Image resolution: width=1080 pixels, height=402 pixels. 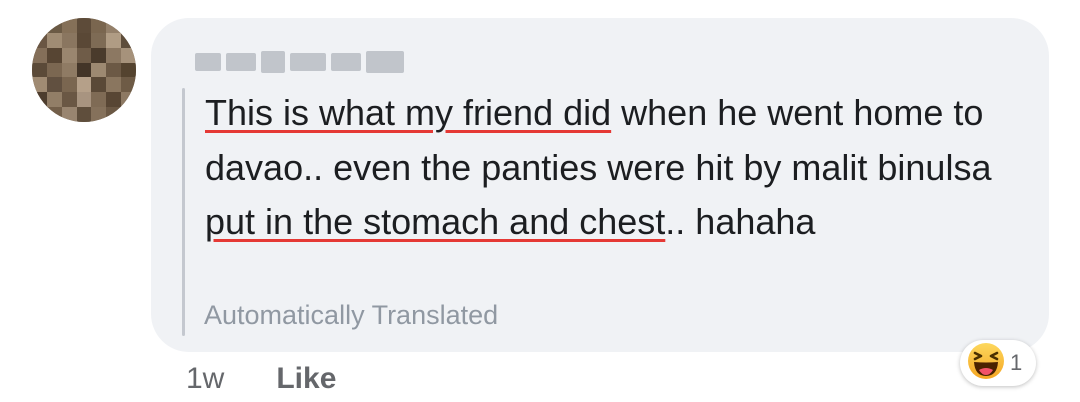 What do you see at coordinates (351, 315) in the screenshot?
I see `translation-label: Automatically Translated` at bounding box center [351, 315].